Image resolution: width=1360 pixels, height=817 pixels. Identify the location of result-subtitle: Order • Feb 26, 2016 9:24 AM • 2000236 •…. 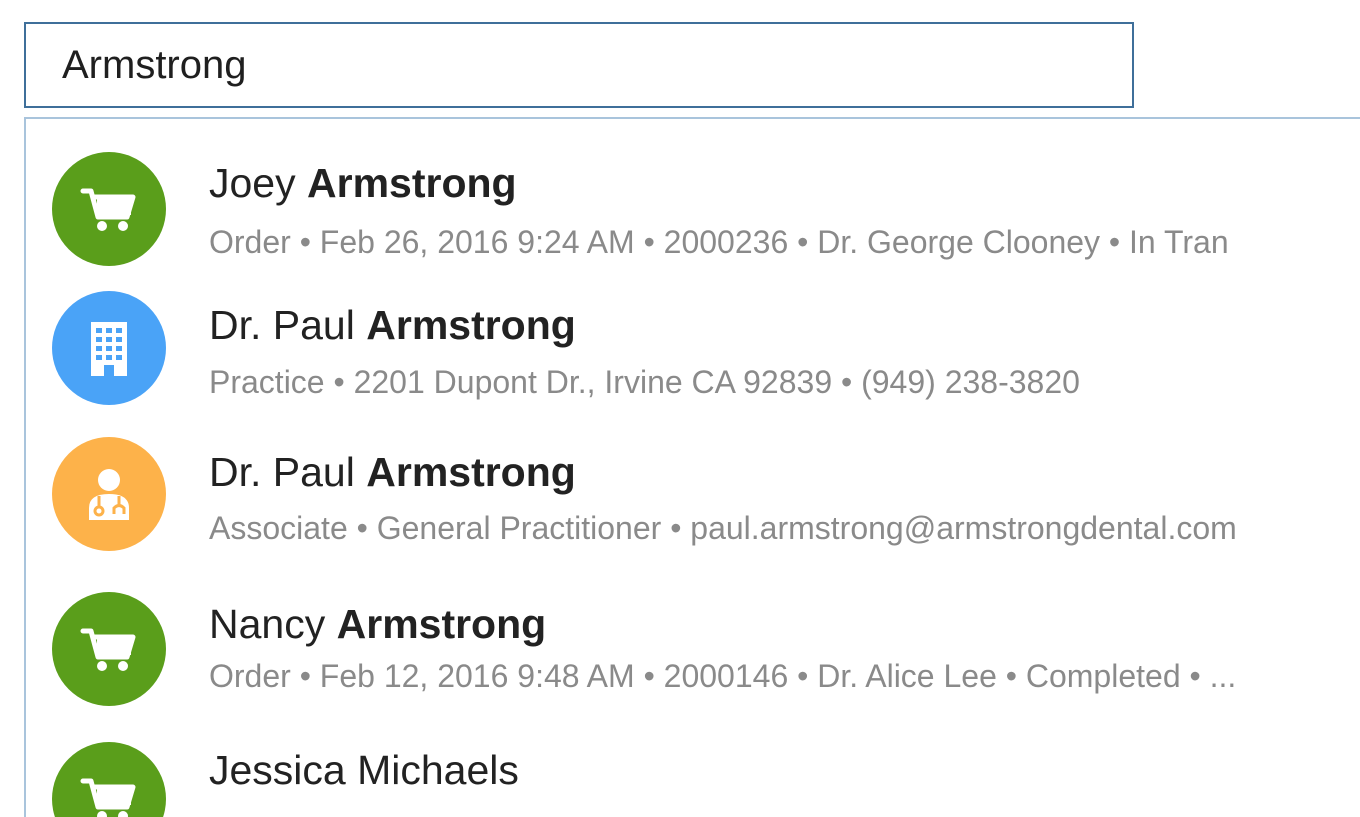
(719, 242).